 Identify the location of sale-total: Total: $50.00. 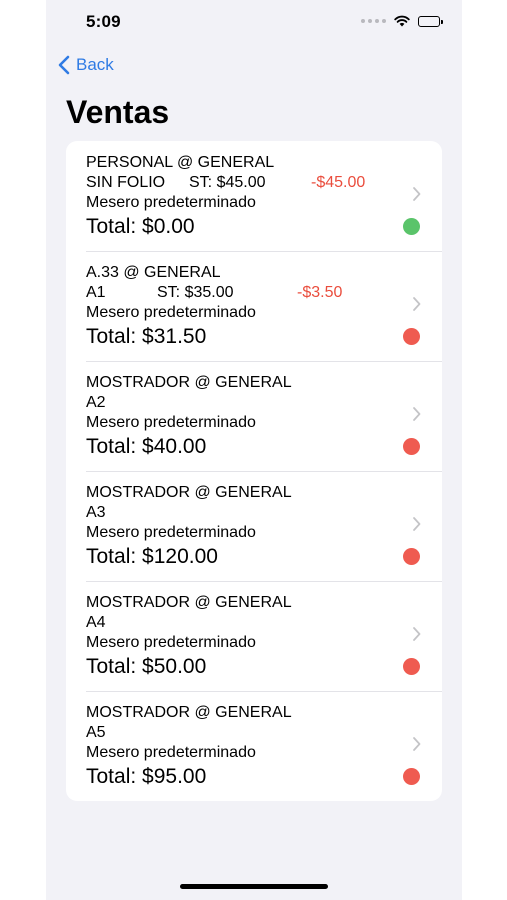
(146, 666).